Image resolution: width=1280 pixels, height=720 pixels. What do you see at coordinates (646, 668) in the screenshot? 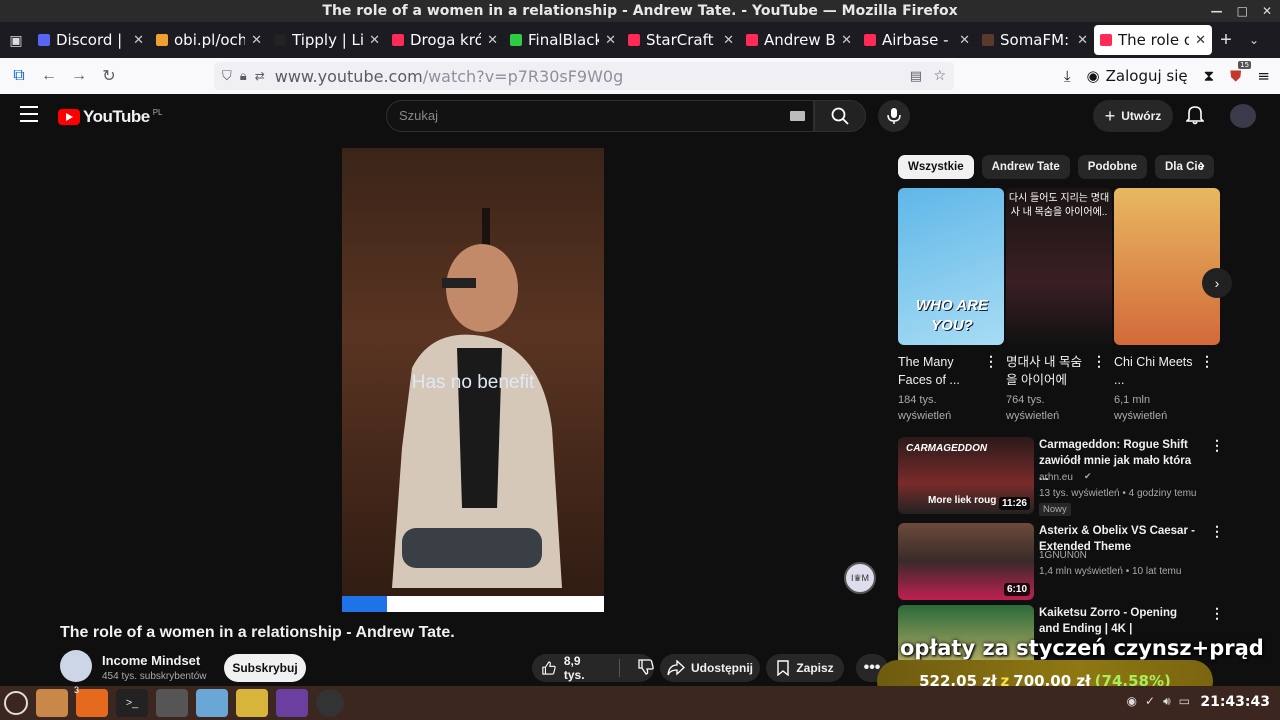
I see `dislike-button` at bounding box center [646, 668].